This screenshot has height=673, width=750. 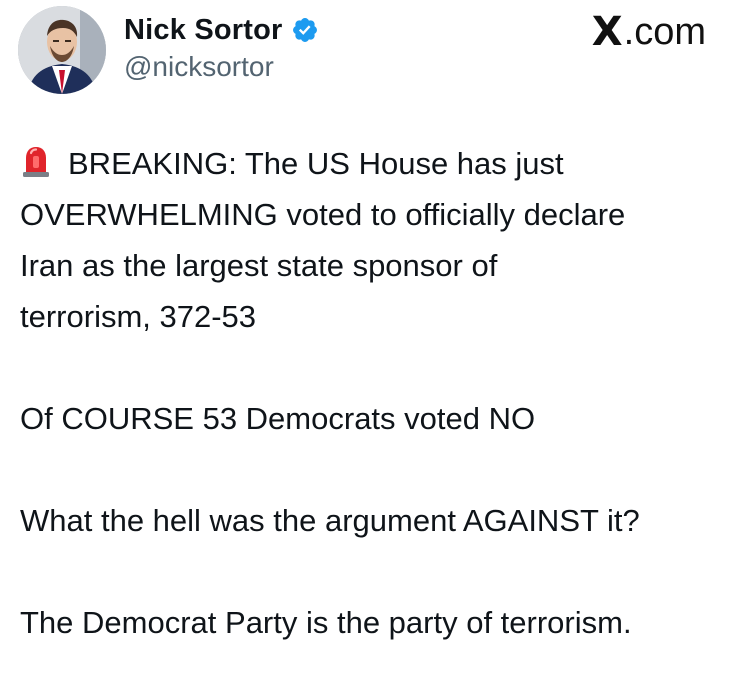 I want to click on police-siren-icon, so click(x=36, y=159).